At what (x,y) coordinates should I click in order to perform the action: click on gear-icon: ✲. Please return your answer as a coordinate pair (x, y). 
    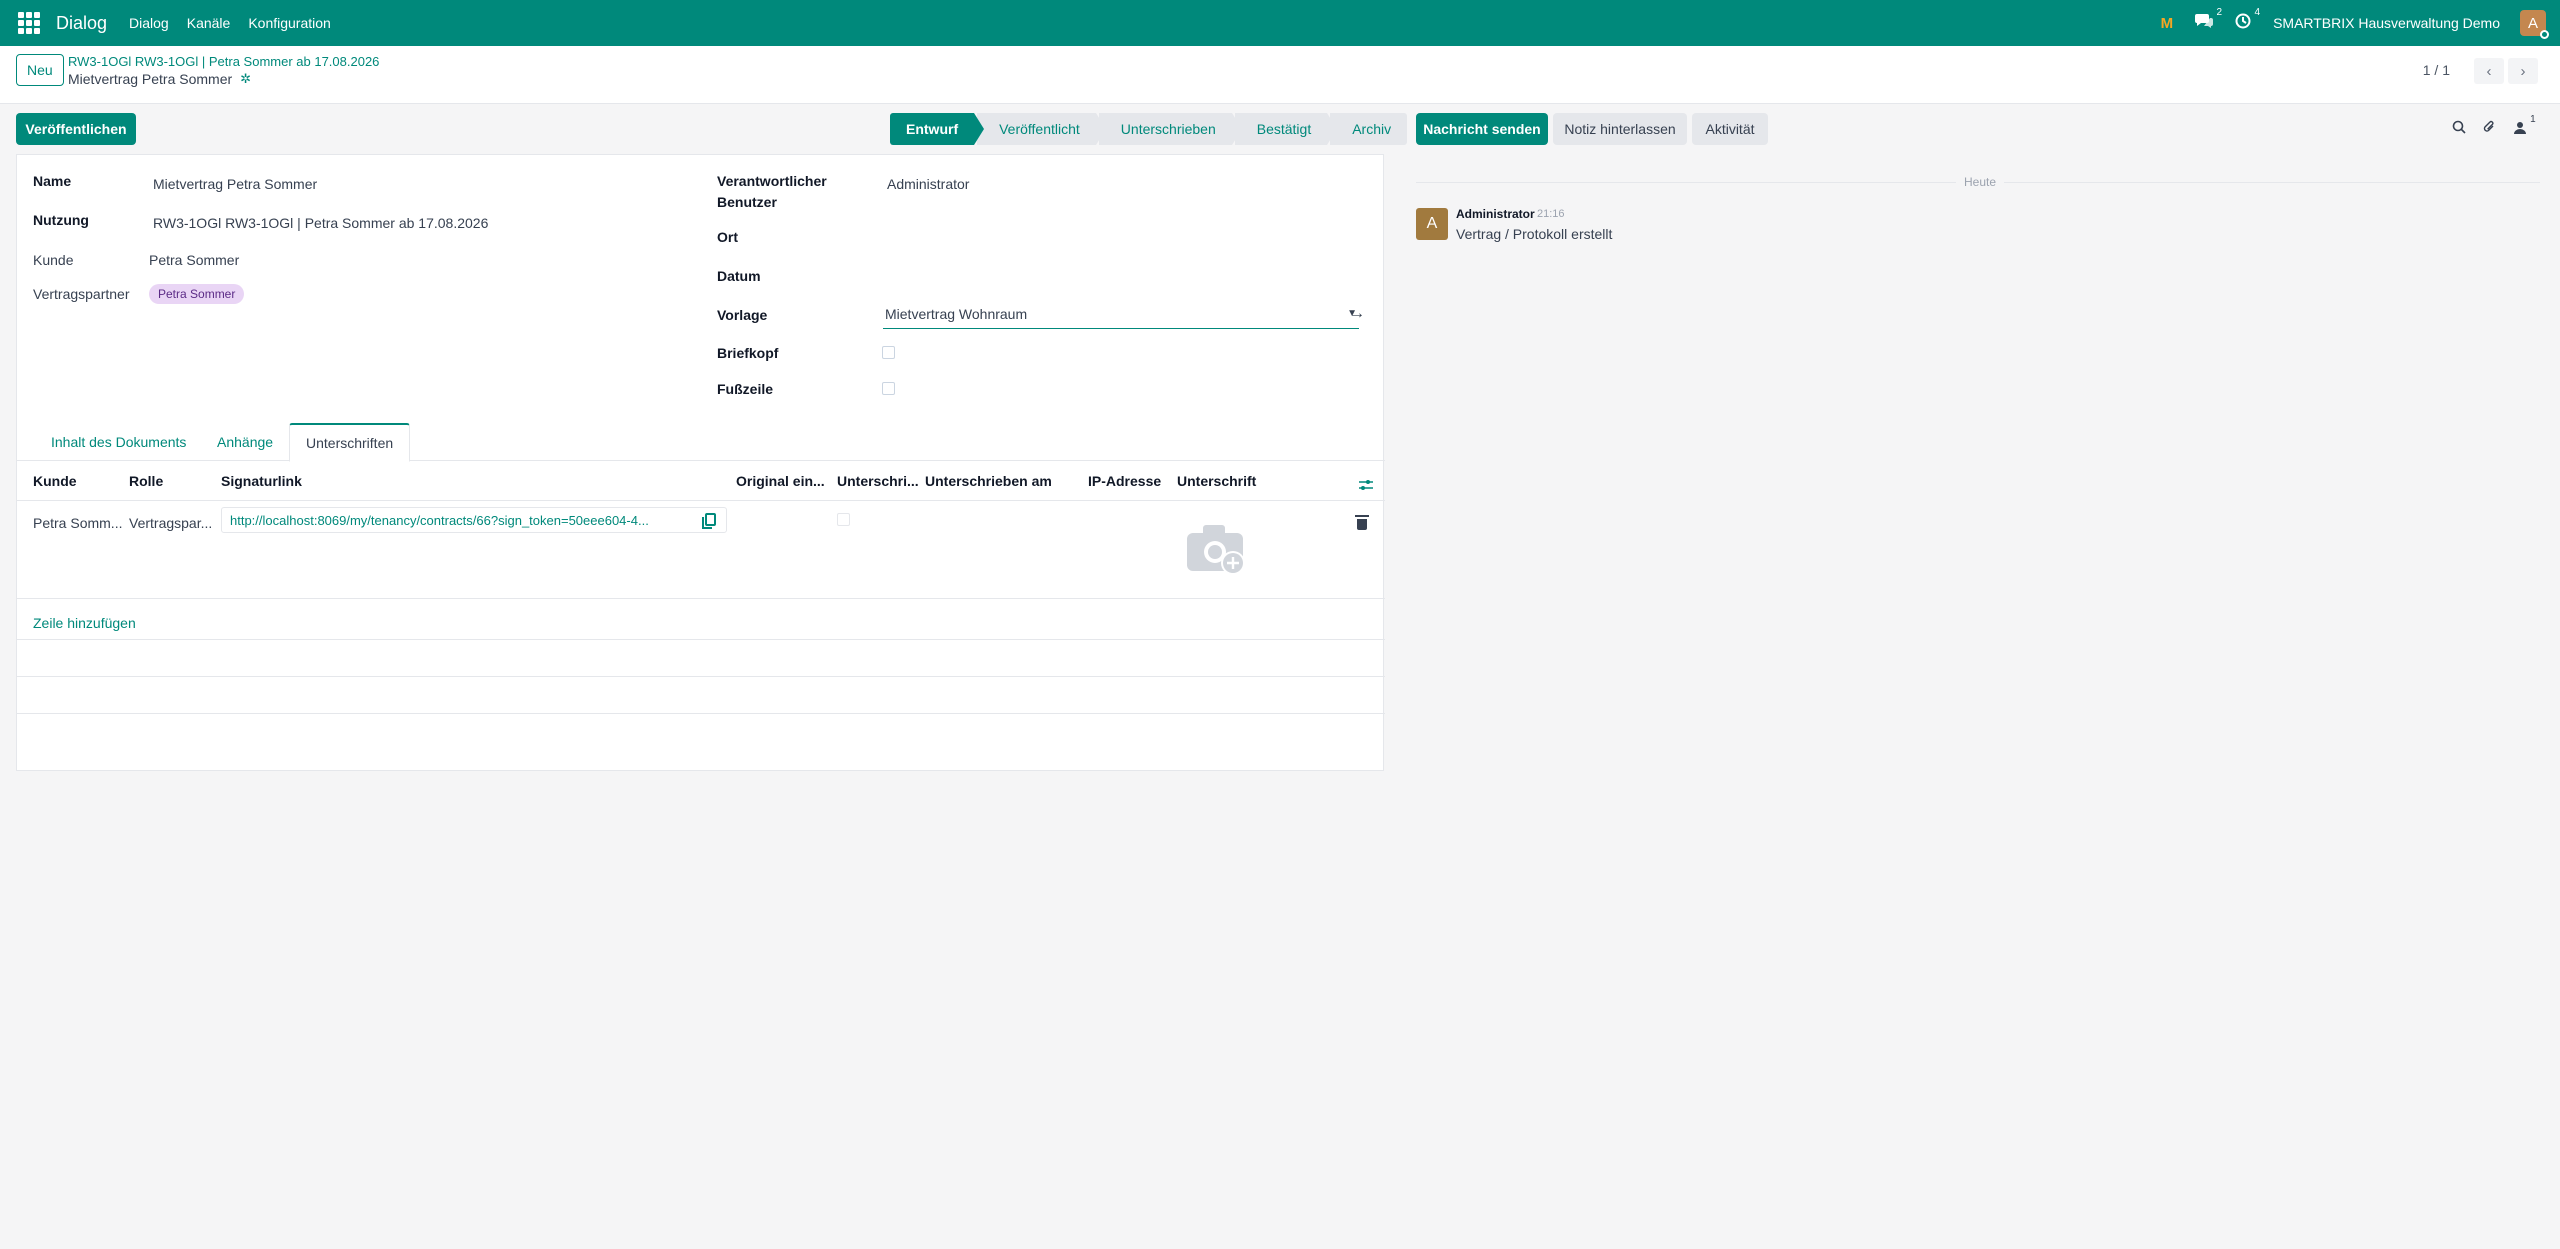
    Looking at the image, I should click on (245, 79).